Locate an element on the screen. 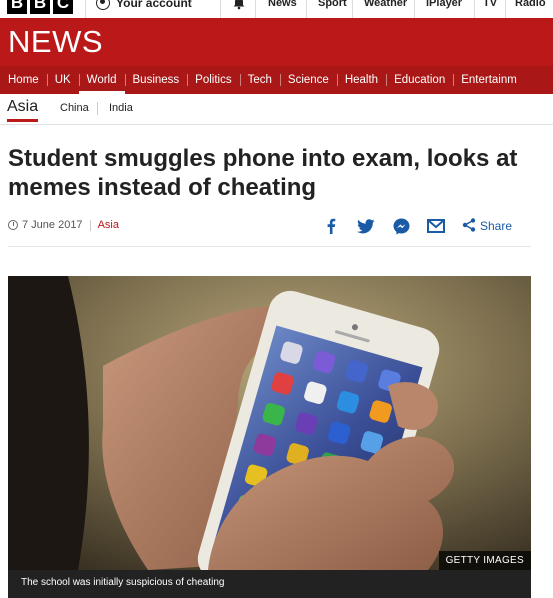 This screenshot has width=553, height=598. news-logo: NEWS is located at coordinates (55, 42).